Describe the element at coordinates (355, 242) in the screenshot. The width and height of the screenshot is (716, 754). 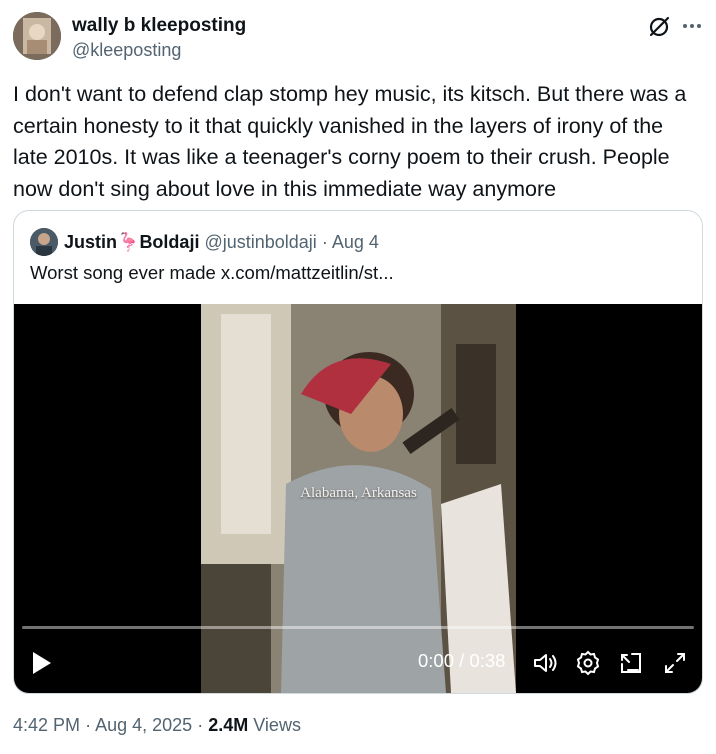
I see `quoted-date: Aug 4` at that location.